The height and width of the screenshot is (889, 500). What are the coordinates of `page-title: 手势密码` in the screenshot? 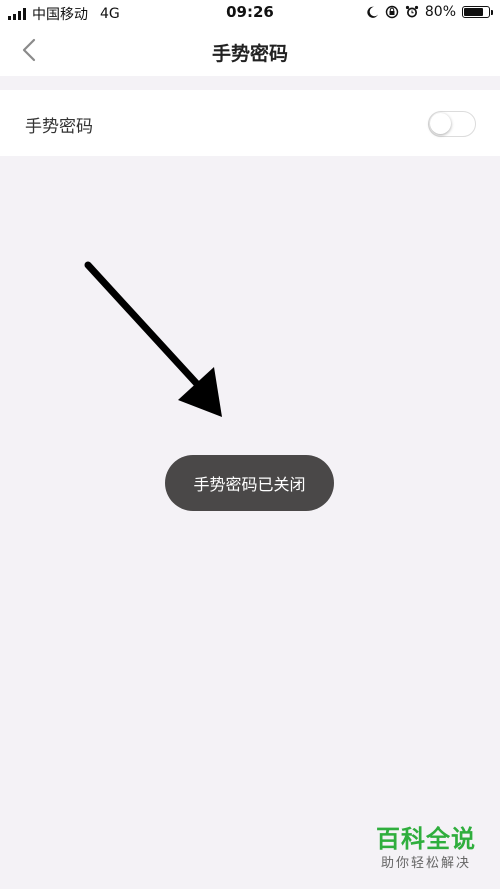 It's located at (249, 54).